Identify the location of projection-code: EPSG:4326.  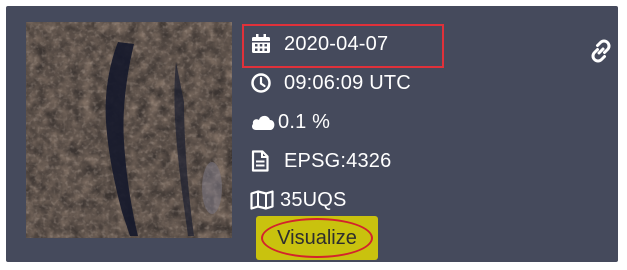
(338, 160).